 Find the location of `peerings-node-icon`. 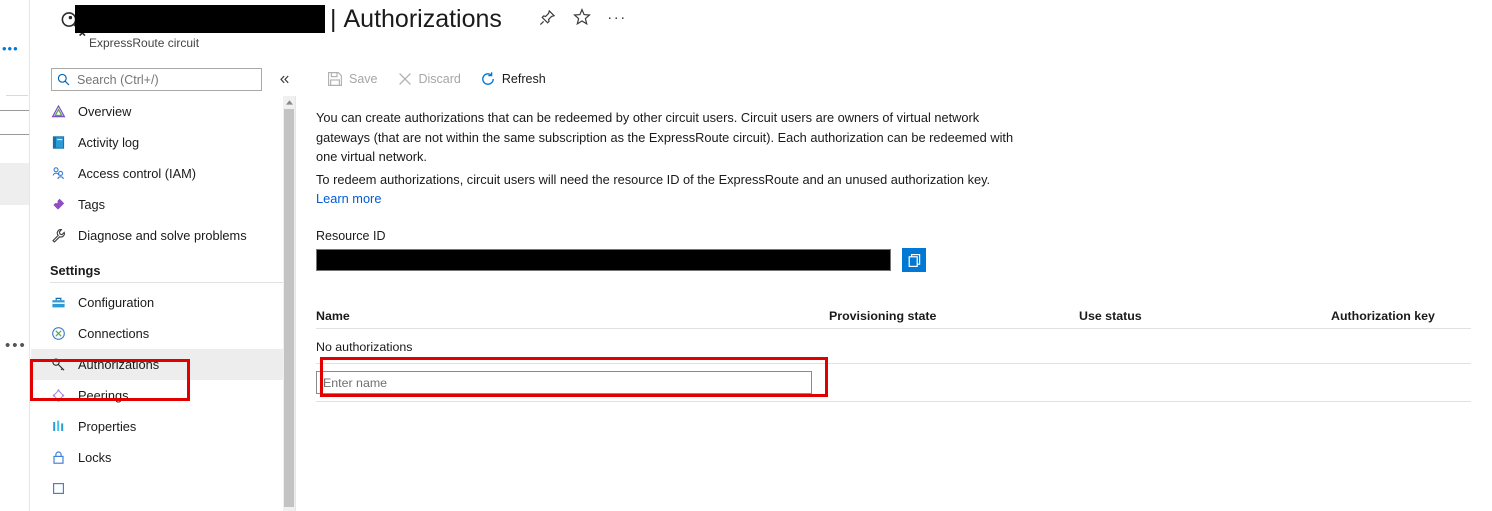

peerings-node-icon is located at coordinates (58, 395).